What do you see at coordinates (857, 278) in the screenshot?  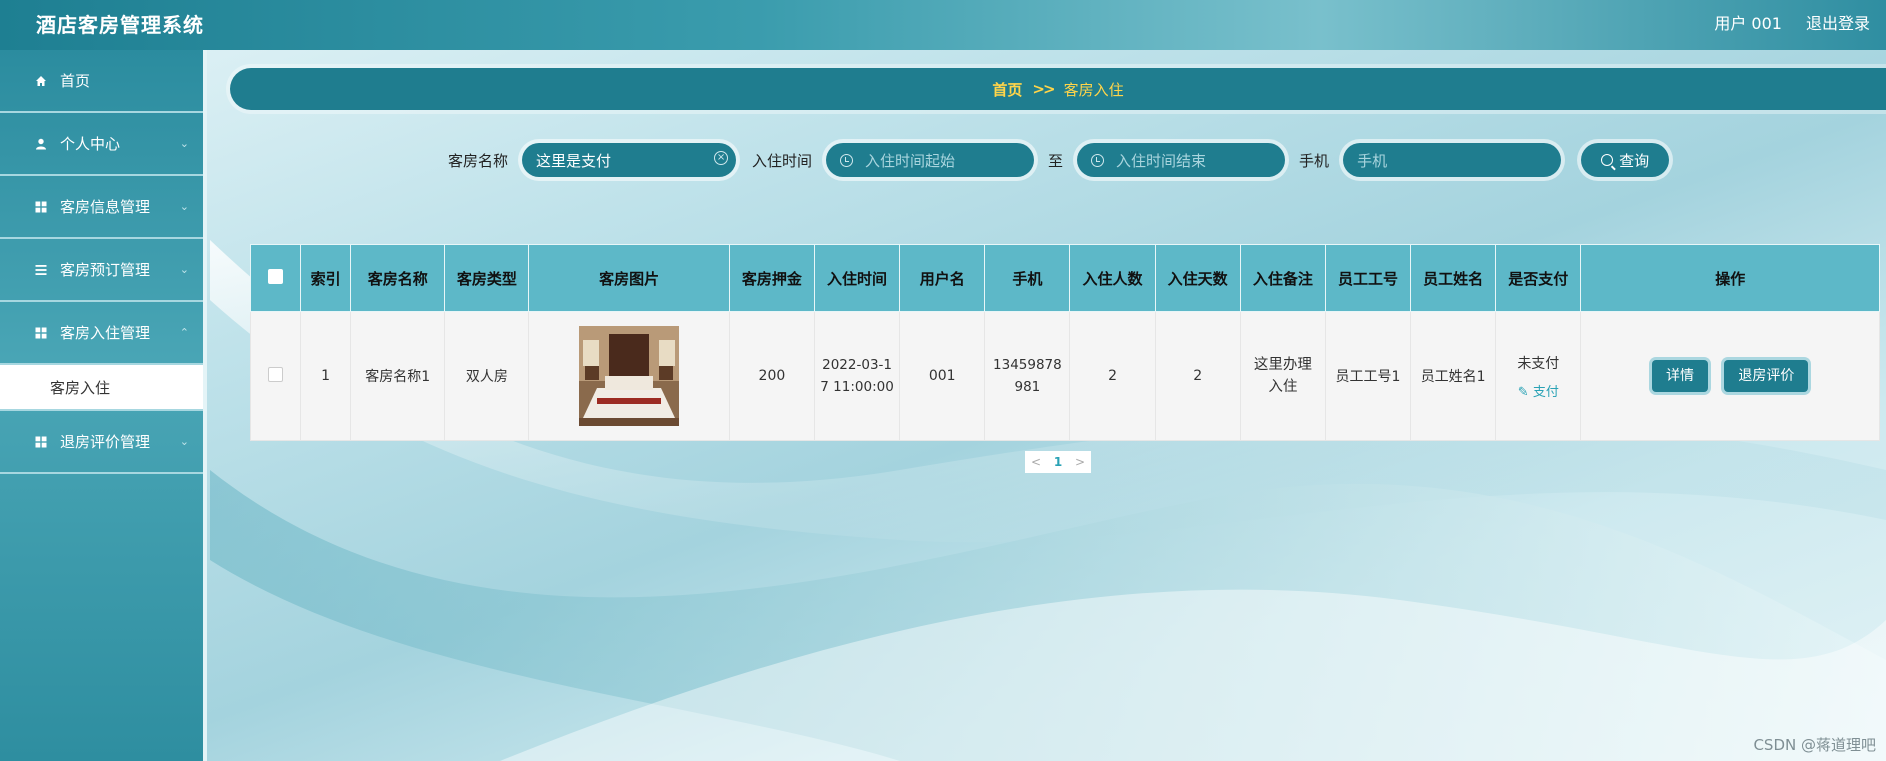 I see `column-header: 入住时间` at bounding box center [857, 278].